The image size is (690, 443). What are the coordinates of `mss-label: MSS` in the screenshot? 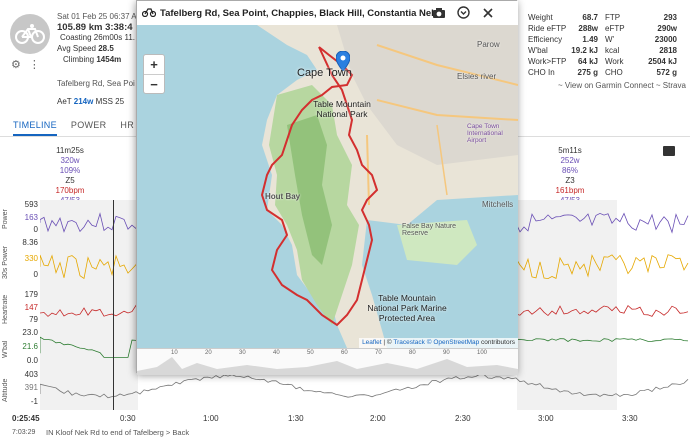 It's located at (104, 101).